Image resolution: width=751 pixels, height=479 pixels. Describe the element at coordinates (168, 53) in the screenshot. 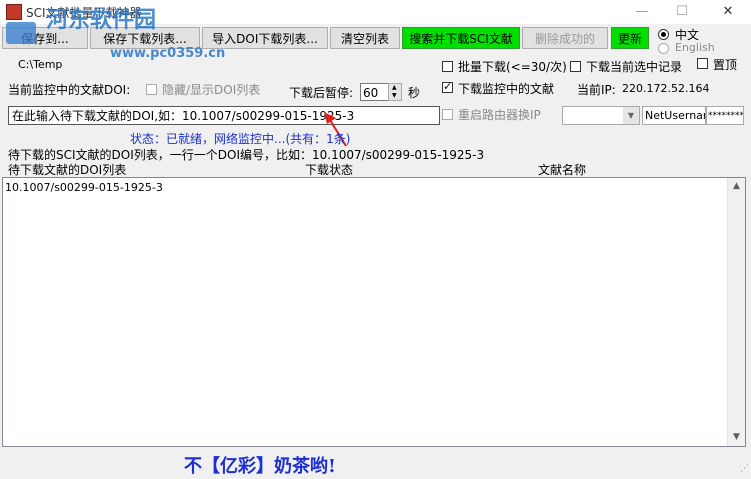

I see `watermark-url: www.pc0359.cn` at that location.